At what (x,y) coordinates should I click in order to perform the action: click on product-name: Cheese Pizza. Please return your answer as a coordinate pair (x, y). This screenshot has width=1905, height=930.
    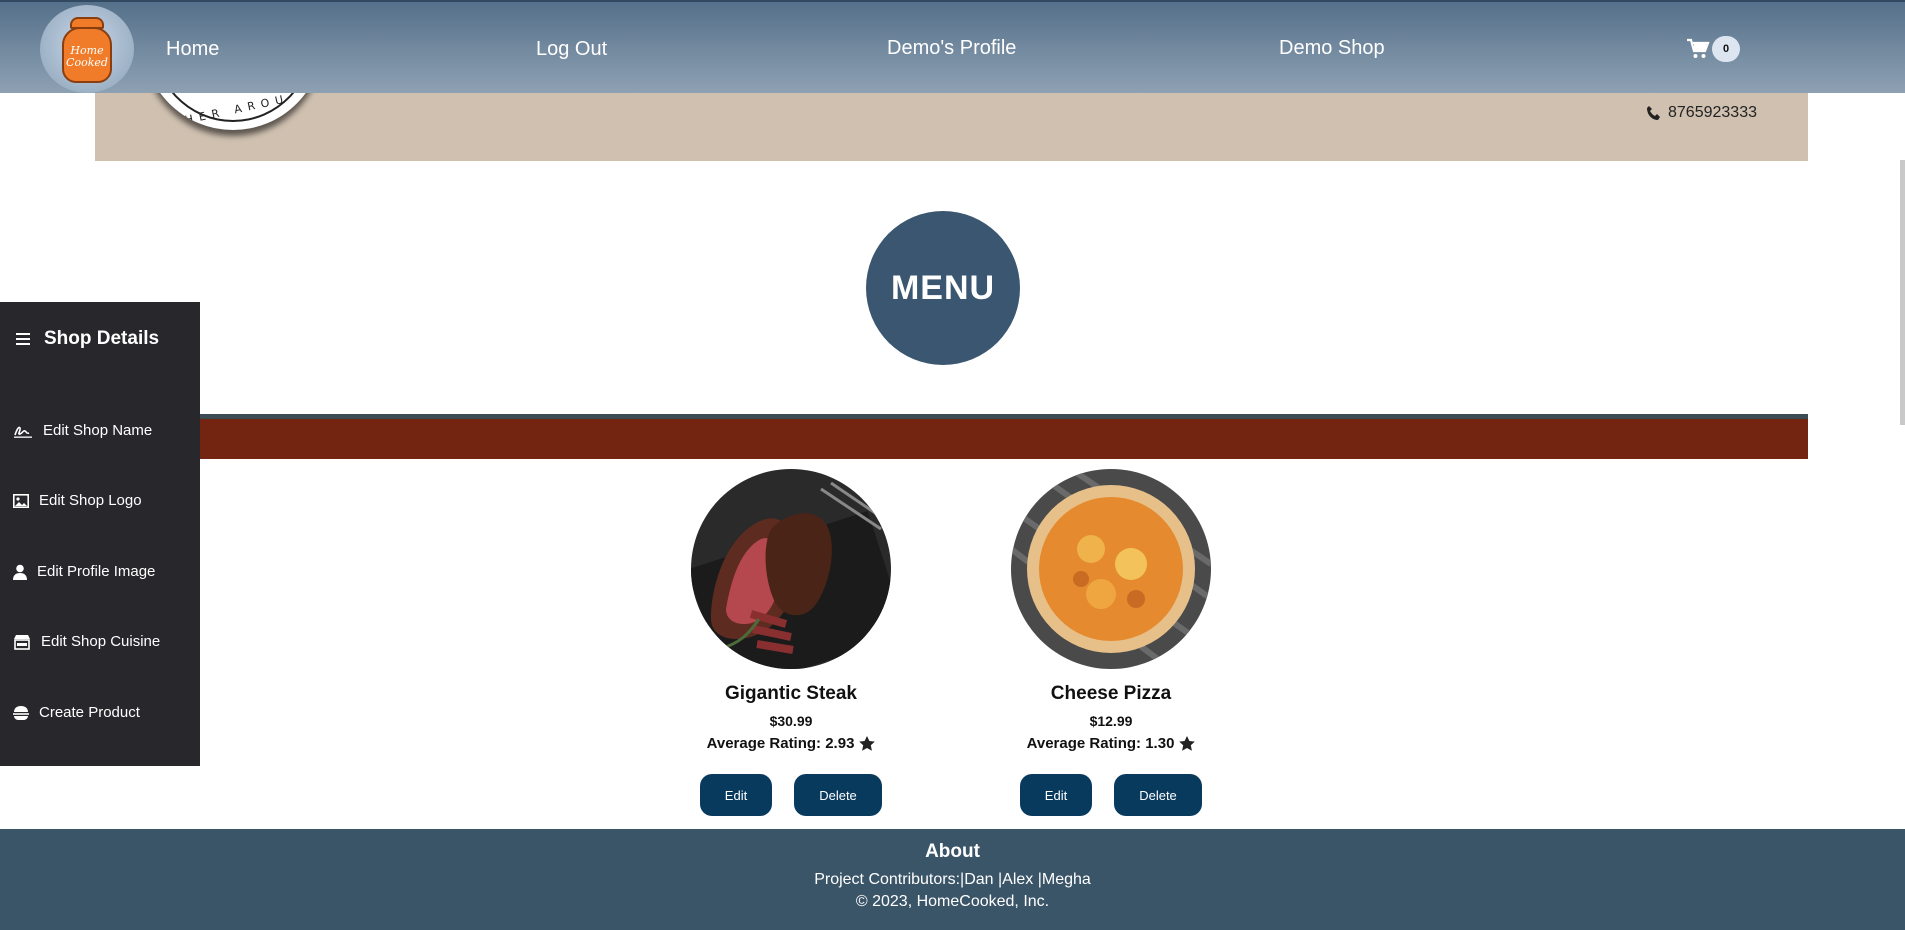
    Looking at the image, I should click on (1111, 693).